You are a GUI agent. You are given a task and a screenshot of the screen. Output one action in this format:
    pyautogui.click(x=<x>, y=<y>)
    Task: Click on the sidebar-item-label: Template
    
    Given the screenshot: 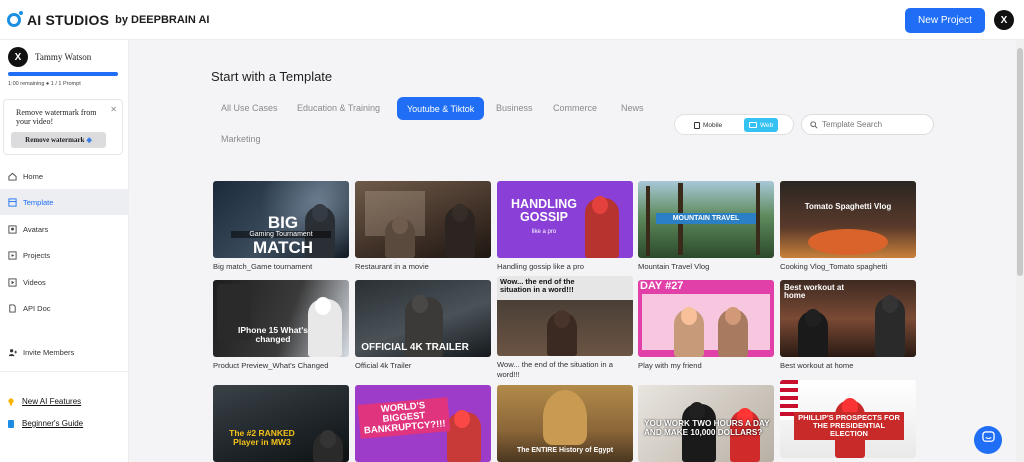 What is the action you would take?
    pyautogui.click(x=38, y=202)
    